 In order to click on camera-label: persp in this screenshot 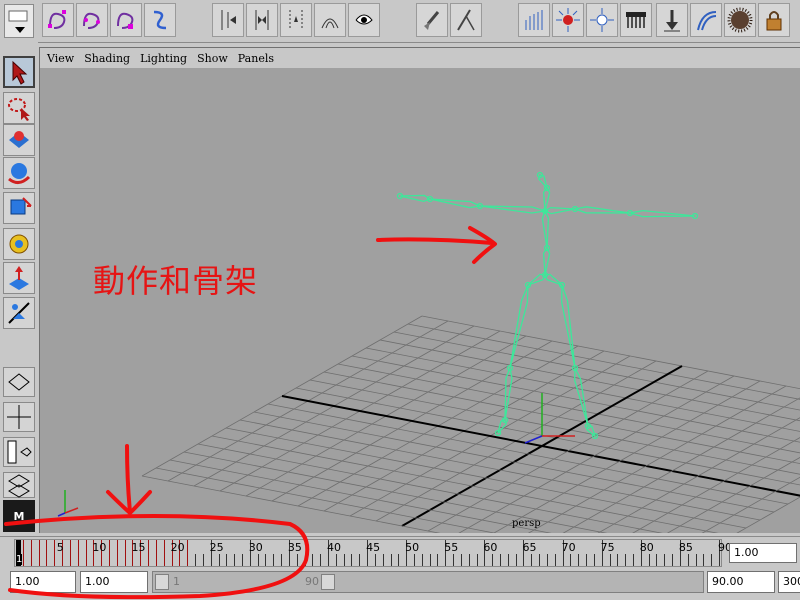, I will do `click(526, 523)`.